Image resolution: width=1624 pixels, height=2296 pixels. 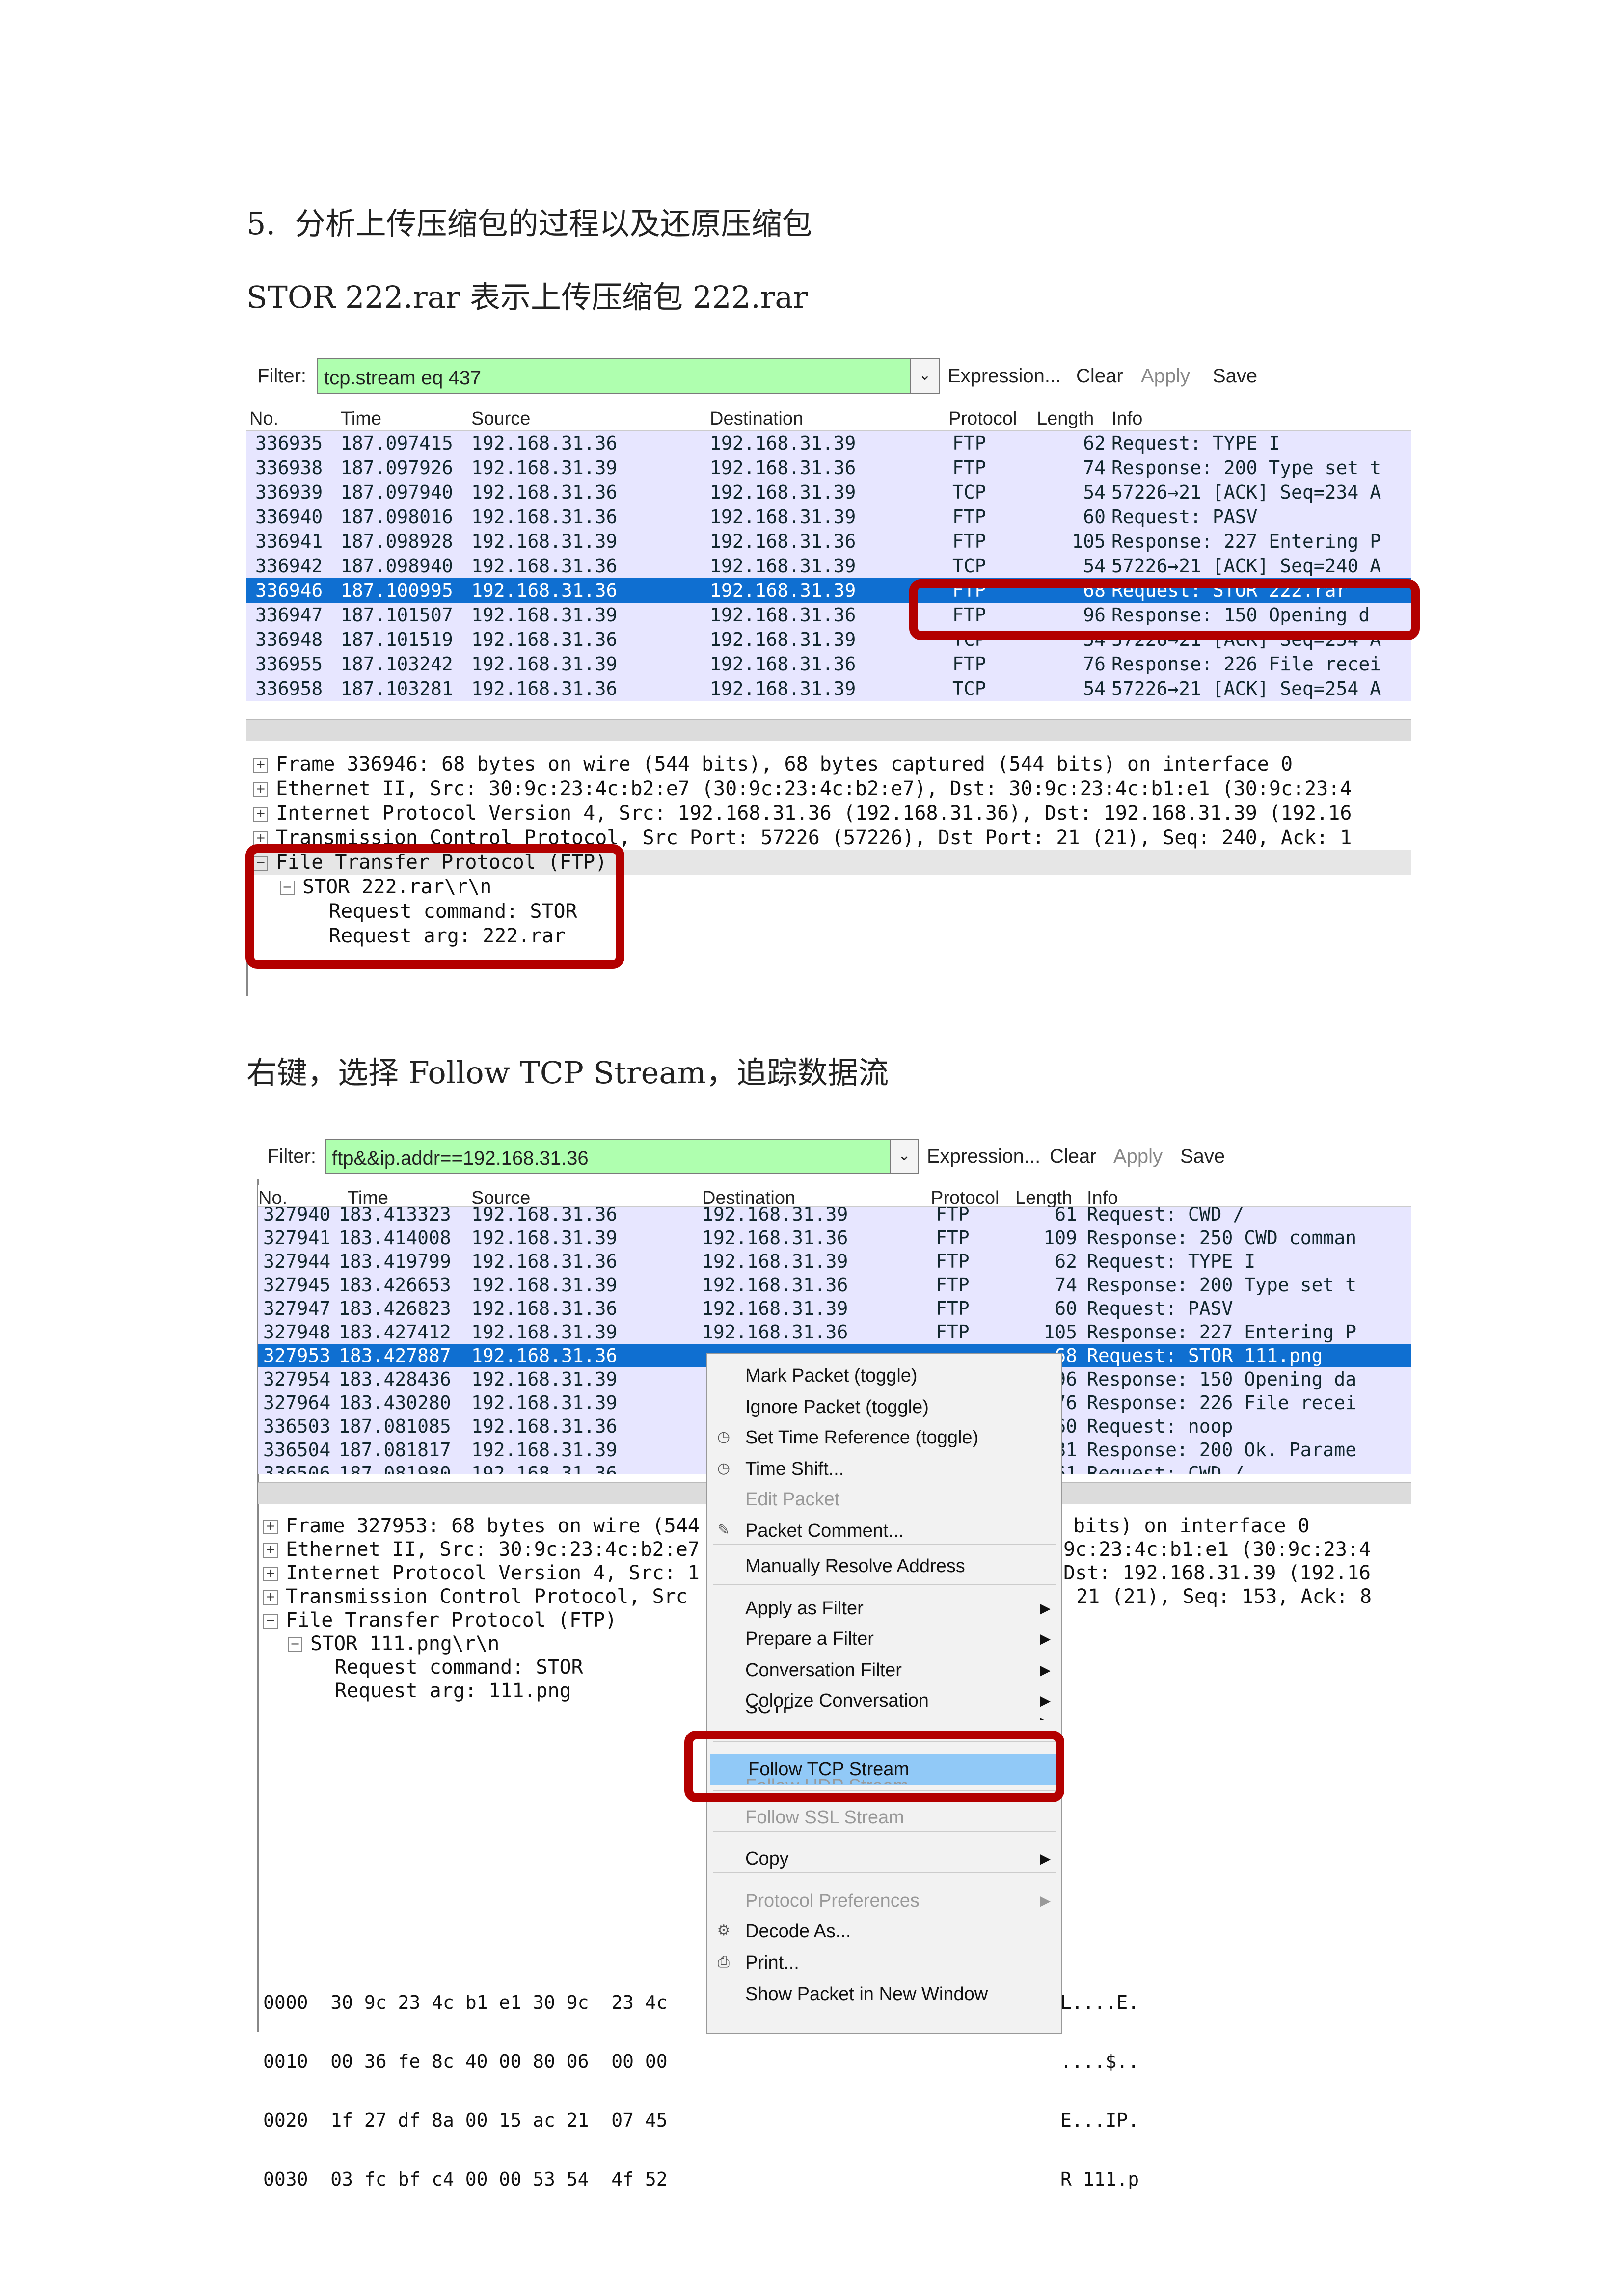 What do you see at coordinates (1099, 2061) in the screenshot?
I see `ascii-line: ....$..` at bounding box center [1099, 2061].